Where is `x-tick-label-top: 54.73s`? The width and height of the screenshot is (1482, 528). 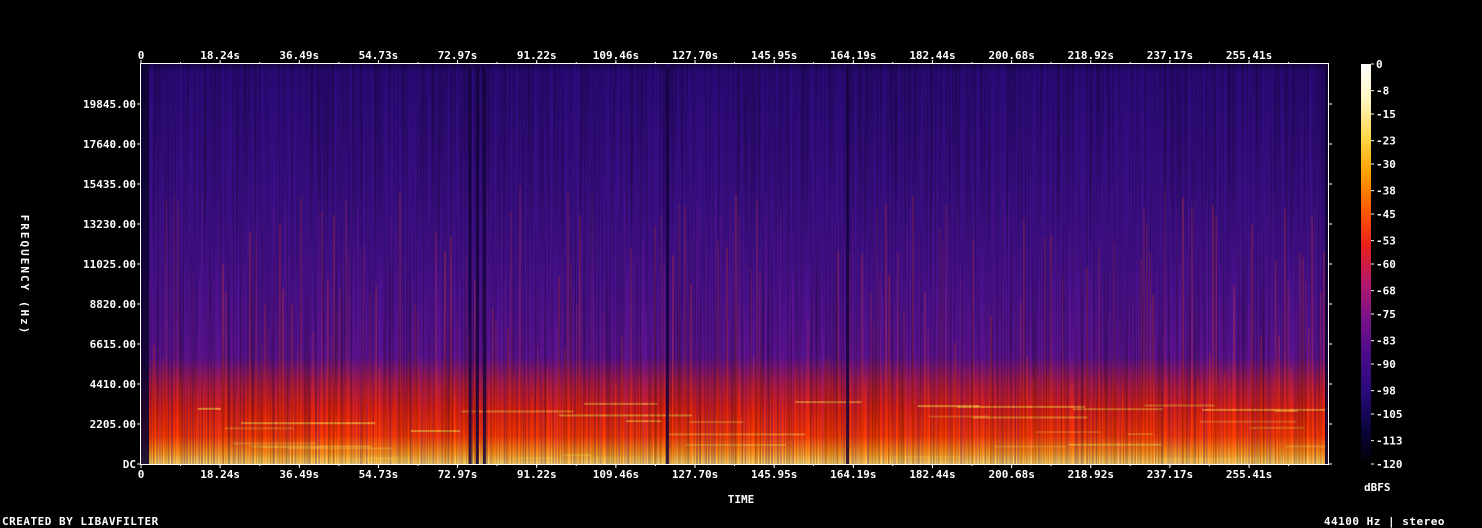 x-tick-label-top: 54.73s is located at coordinates (379, 55).